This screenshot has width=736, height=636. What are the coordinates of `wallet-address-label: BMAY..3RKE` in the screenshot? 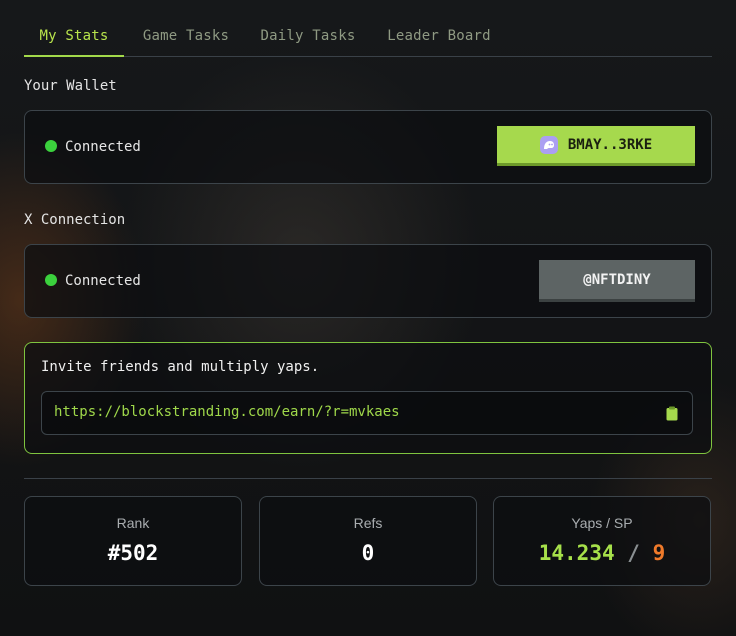 It's located at (610, 144).